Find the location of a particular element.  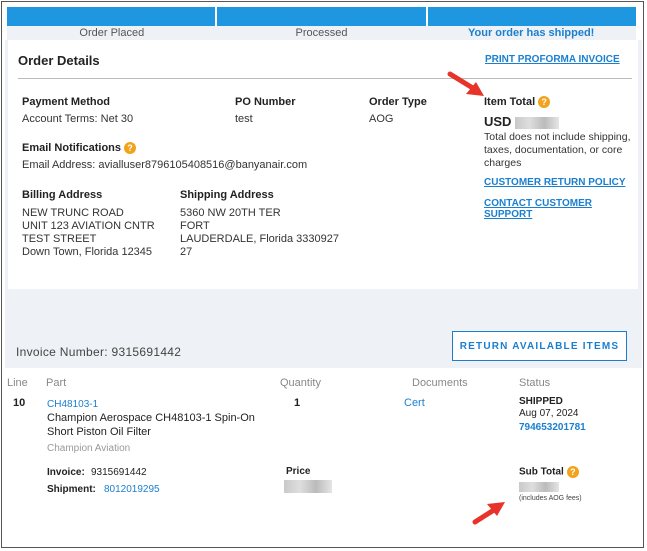

quantity-value: 1 is located at coordinates (297, 403).